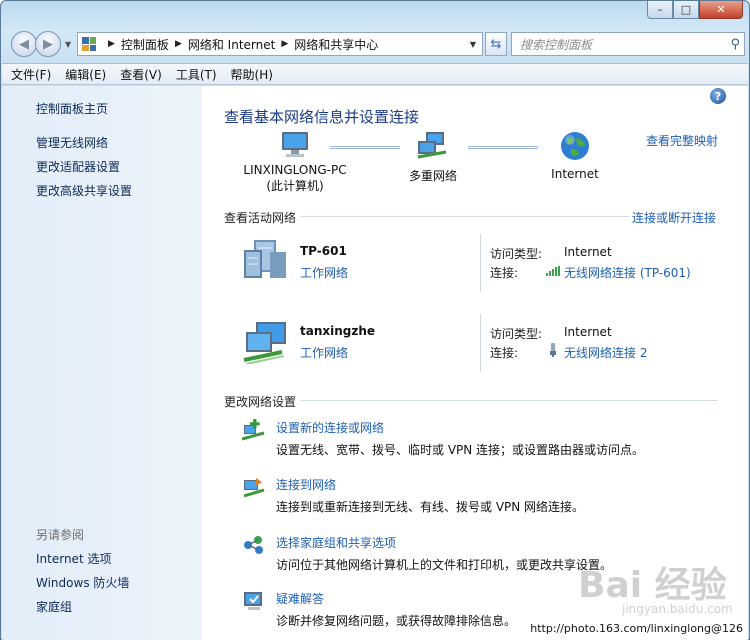 This screenshot has height=640, width=750. What do you see at coordinates (718, 96) in the screenshot?
I see `help-icon: ?` at bounding box center [718, 96].